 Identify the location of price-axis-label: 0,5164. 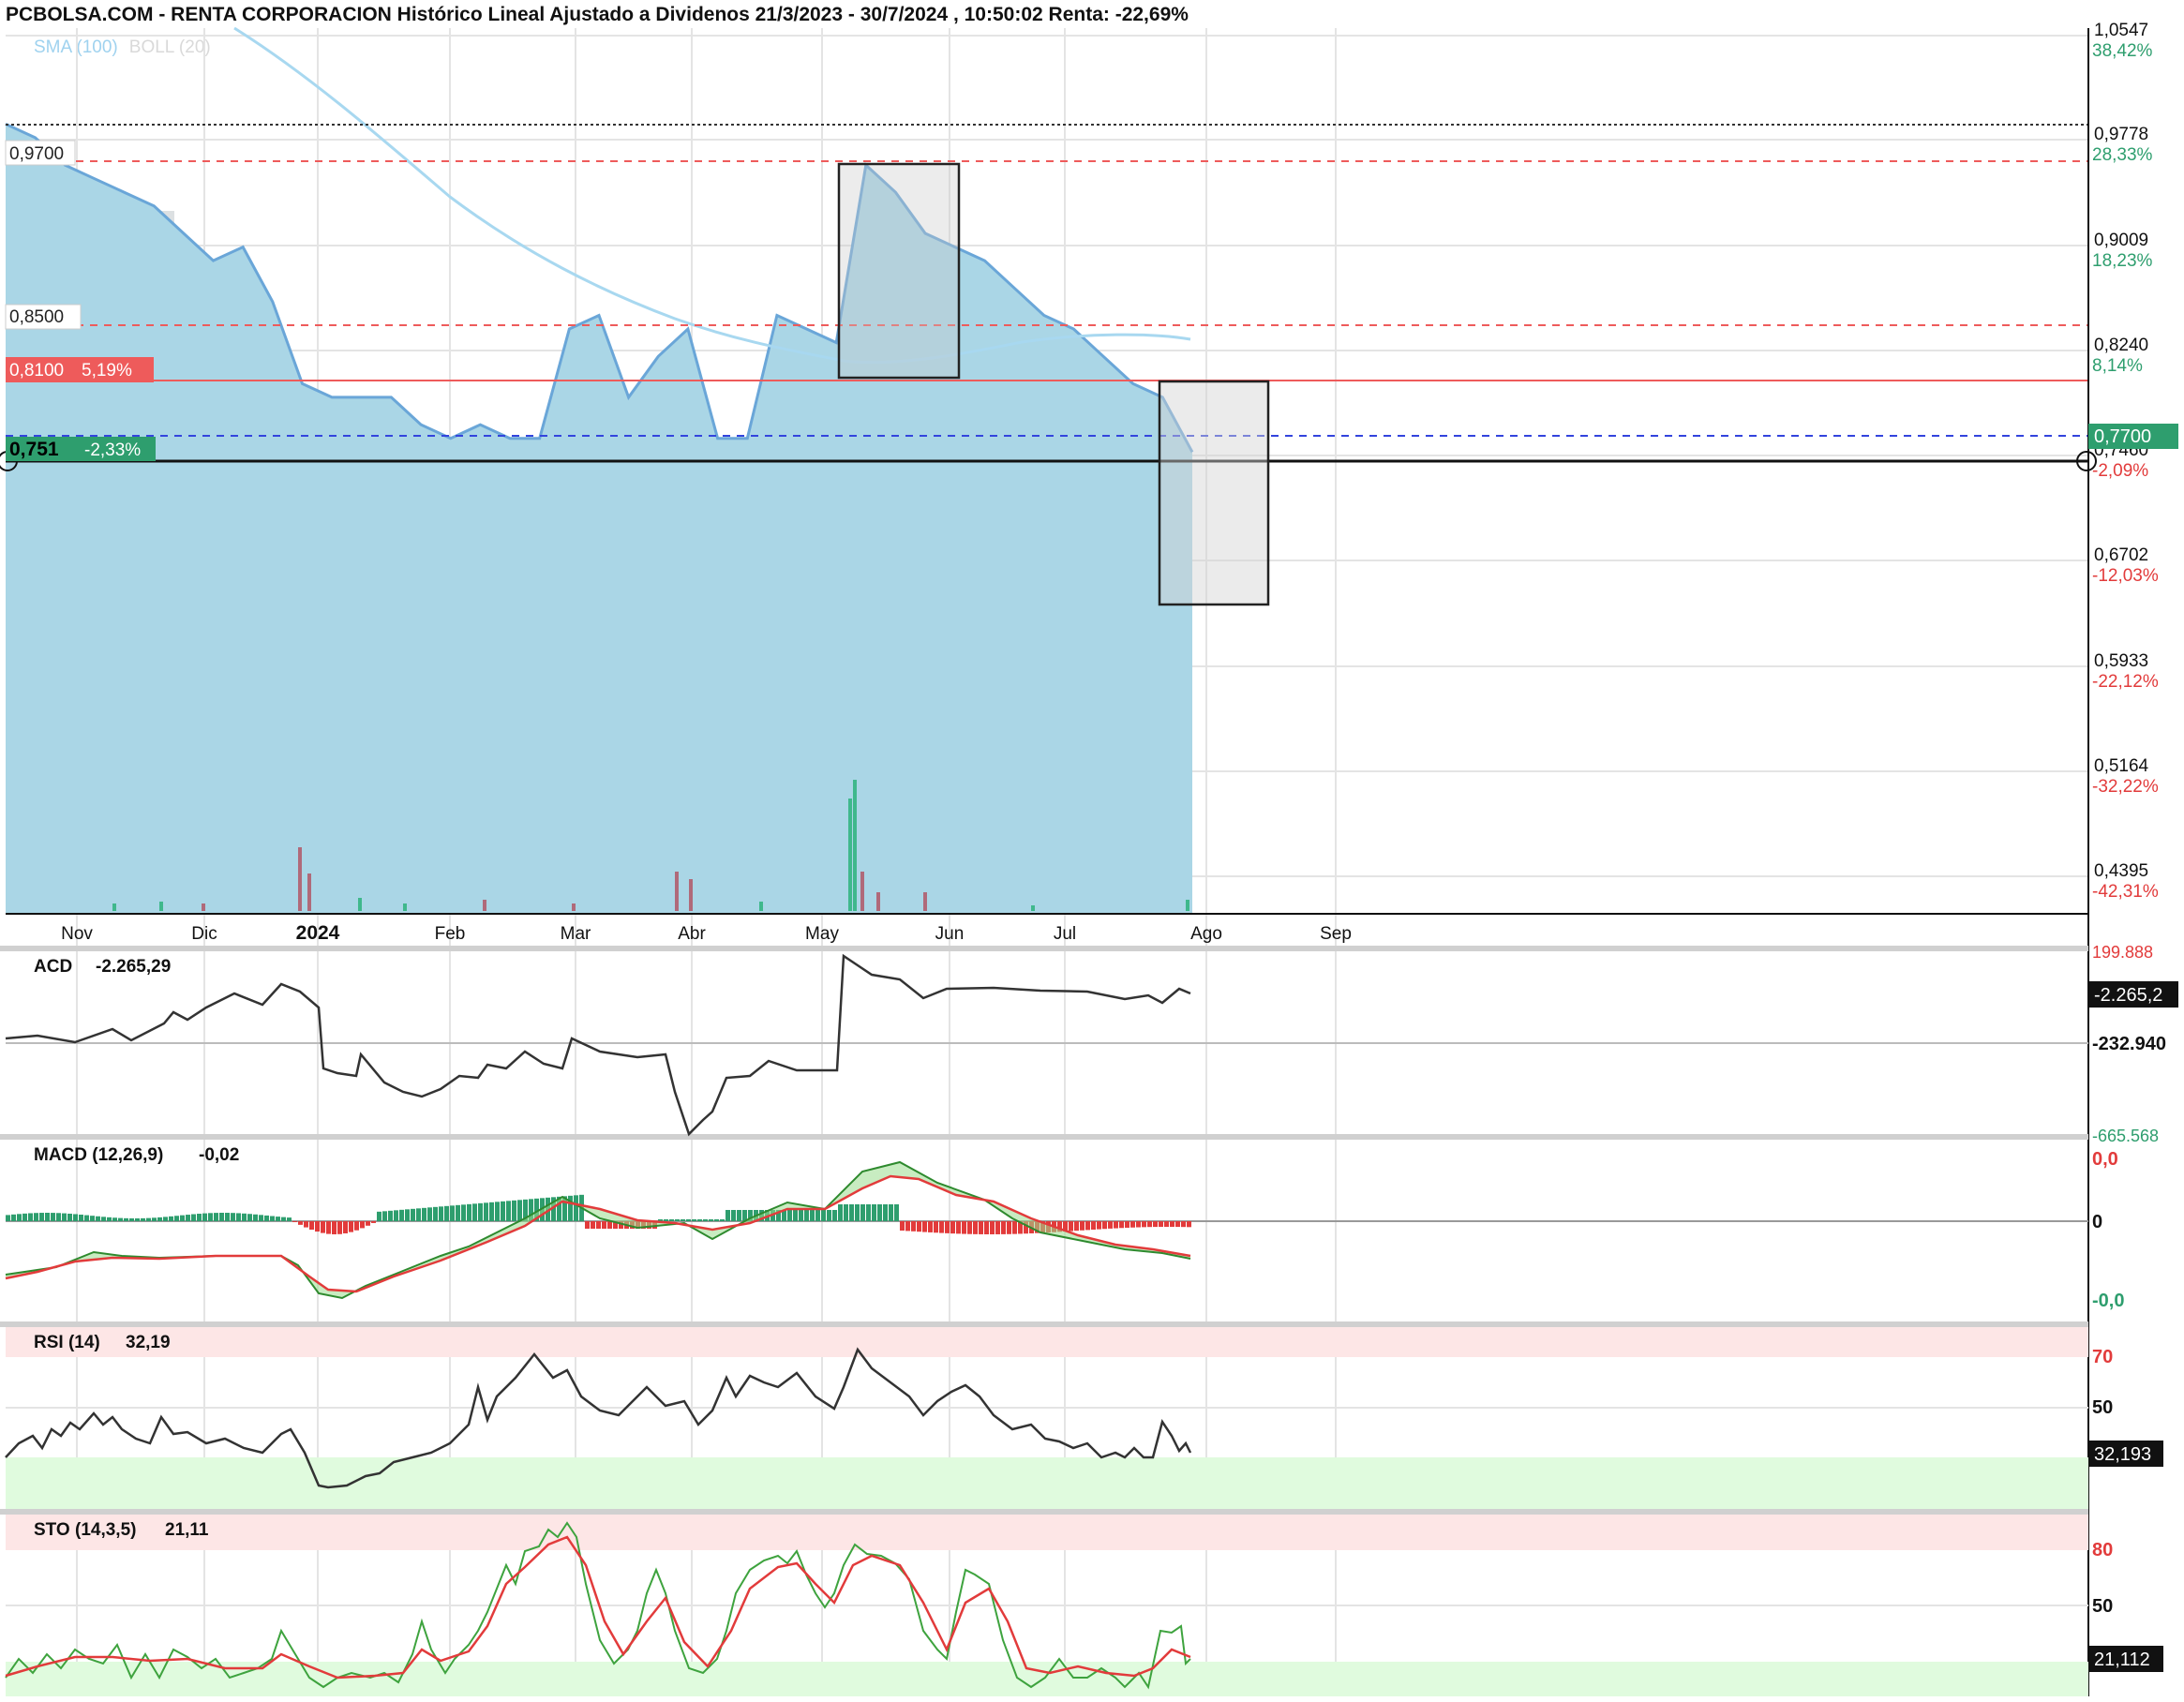
(2121, 766).